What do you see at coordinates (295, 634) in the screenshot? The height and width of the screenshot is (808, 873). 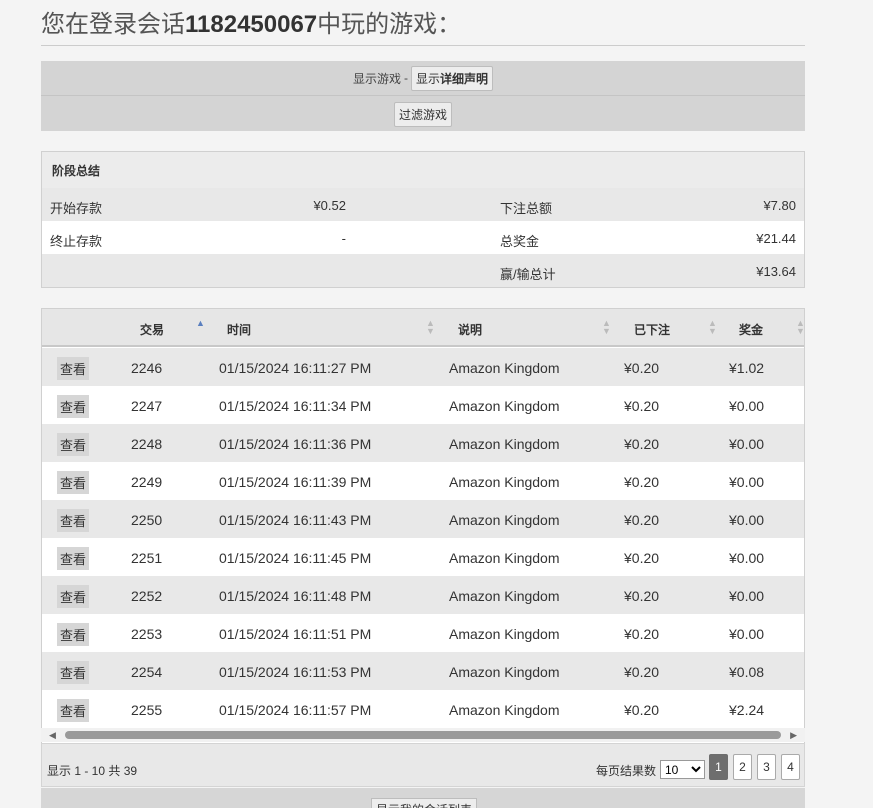 I see `cell-time: 01/15/2024 16:11:51 PM` at bounding box center [295, 634].